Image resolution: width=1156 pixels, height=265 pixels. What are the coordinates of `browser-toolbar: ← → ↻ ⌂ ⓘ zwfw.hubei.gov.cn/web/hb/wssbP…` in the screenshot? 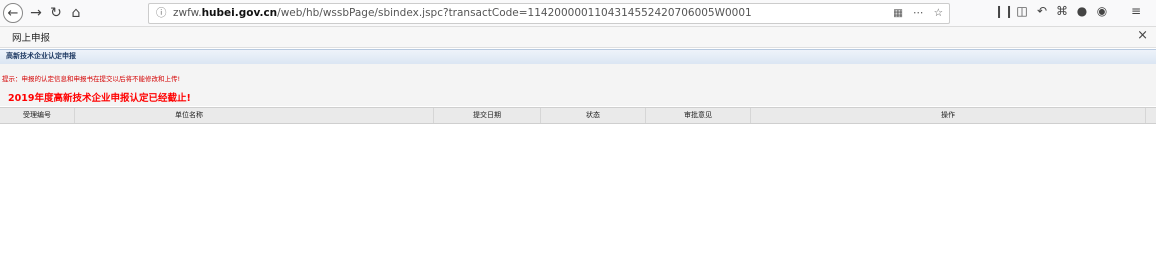 It's located at (578, 13).